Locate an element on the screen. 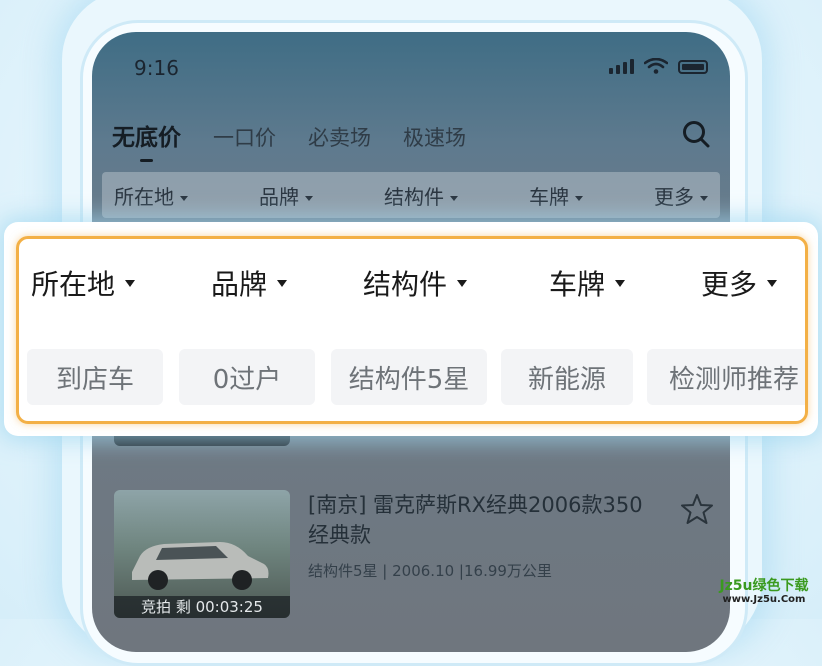  chip-structure-5-star: 结构件5星 is located at coordinates (409, 377).